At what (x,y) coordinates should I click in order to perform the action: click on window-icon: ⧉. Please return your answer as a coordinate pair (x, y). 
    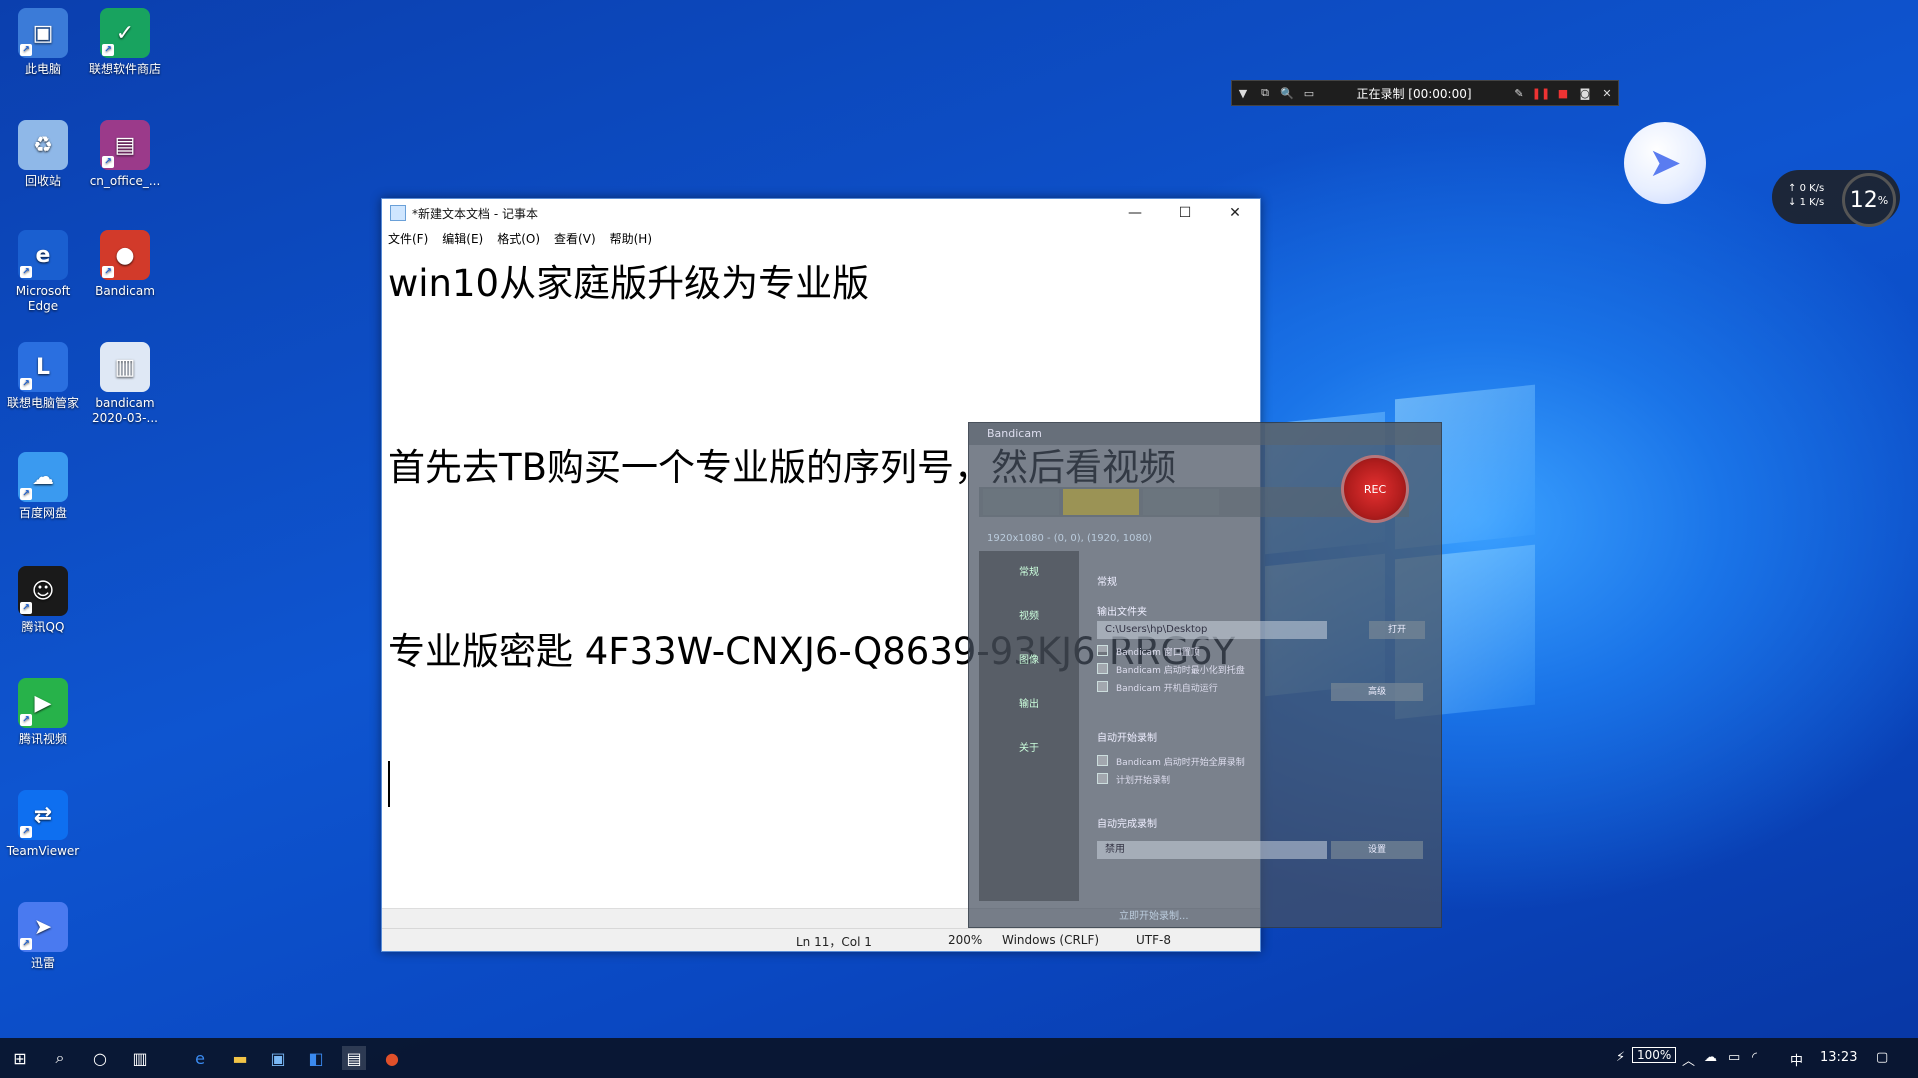
    Looking at the image, I should click on (1265, 93).